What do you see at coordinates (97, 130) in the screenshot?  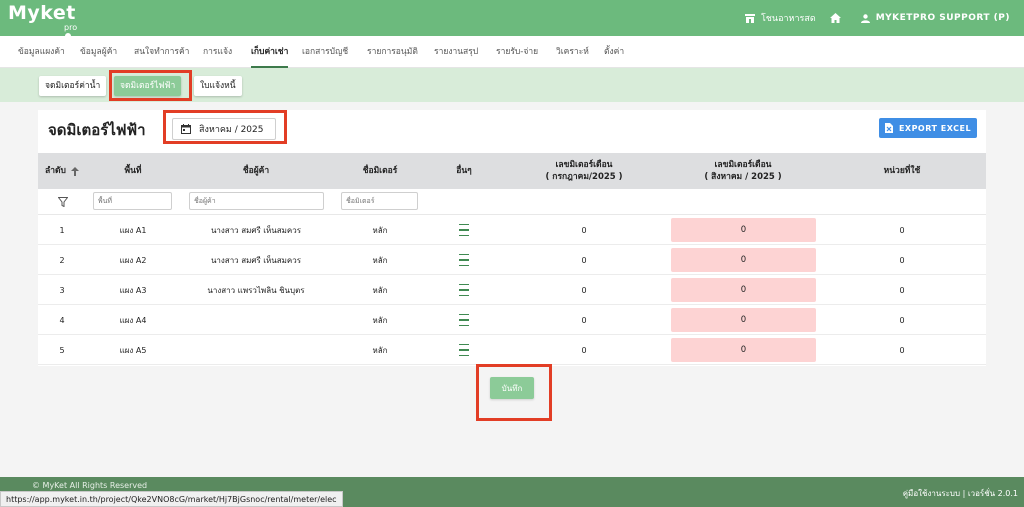 I see `page-title: จดมิเตอร์ไฟฟ้า` at bounding box center [97, 130].